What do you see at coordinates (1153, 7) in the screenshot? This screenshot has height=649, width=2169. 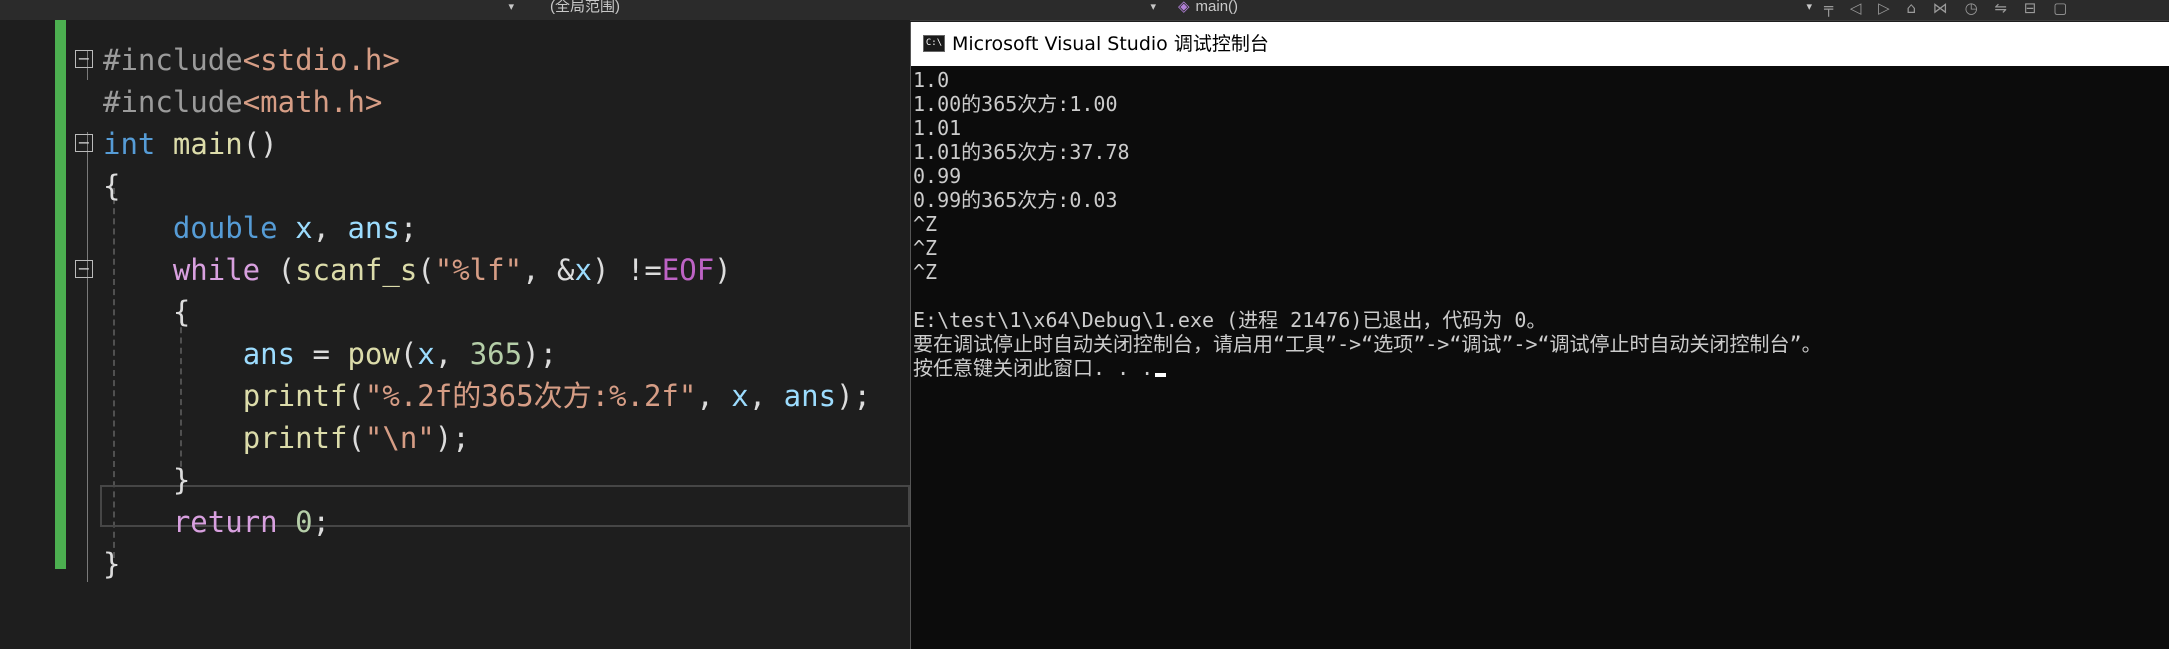 I see `chevron-down-icon: ▾` at bounding box center [1153, 7].